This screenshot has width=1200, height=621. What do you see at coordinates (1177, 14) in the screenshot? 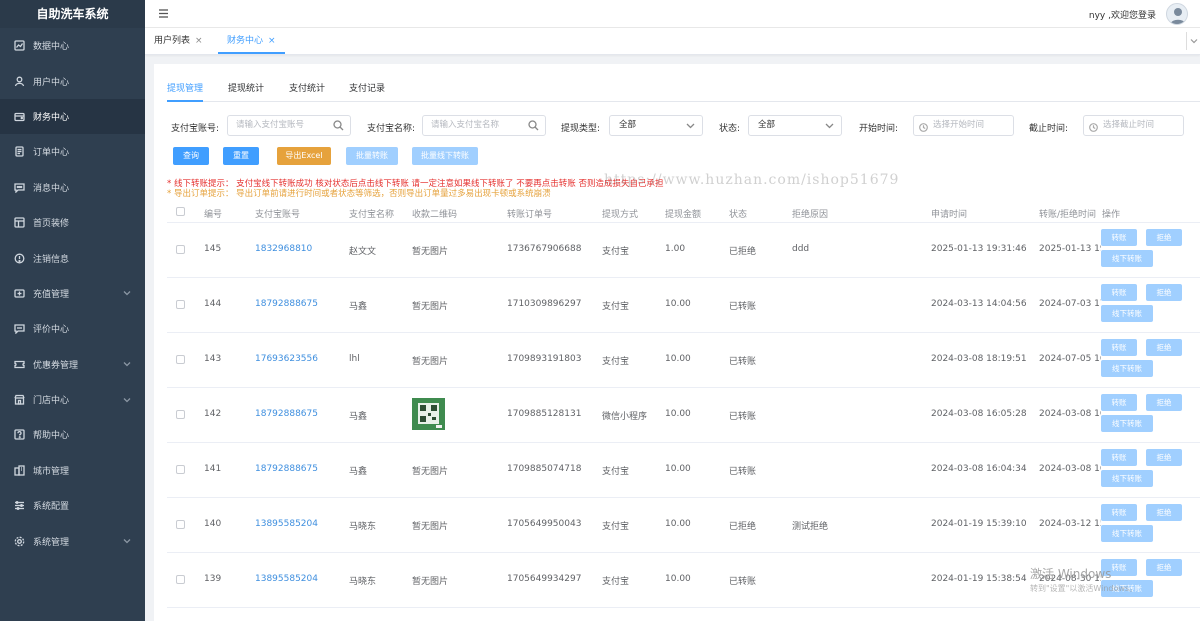
I see `avatar` at bounding box center [1177, 14].